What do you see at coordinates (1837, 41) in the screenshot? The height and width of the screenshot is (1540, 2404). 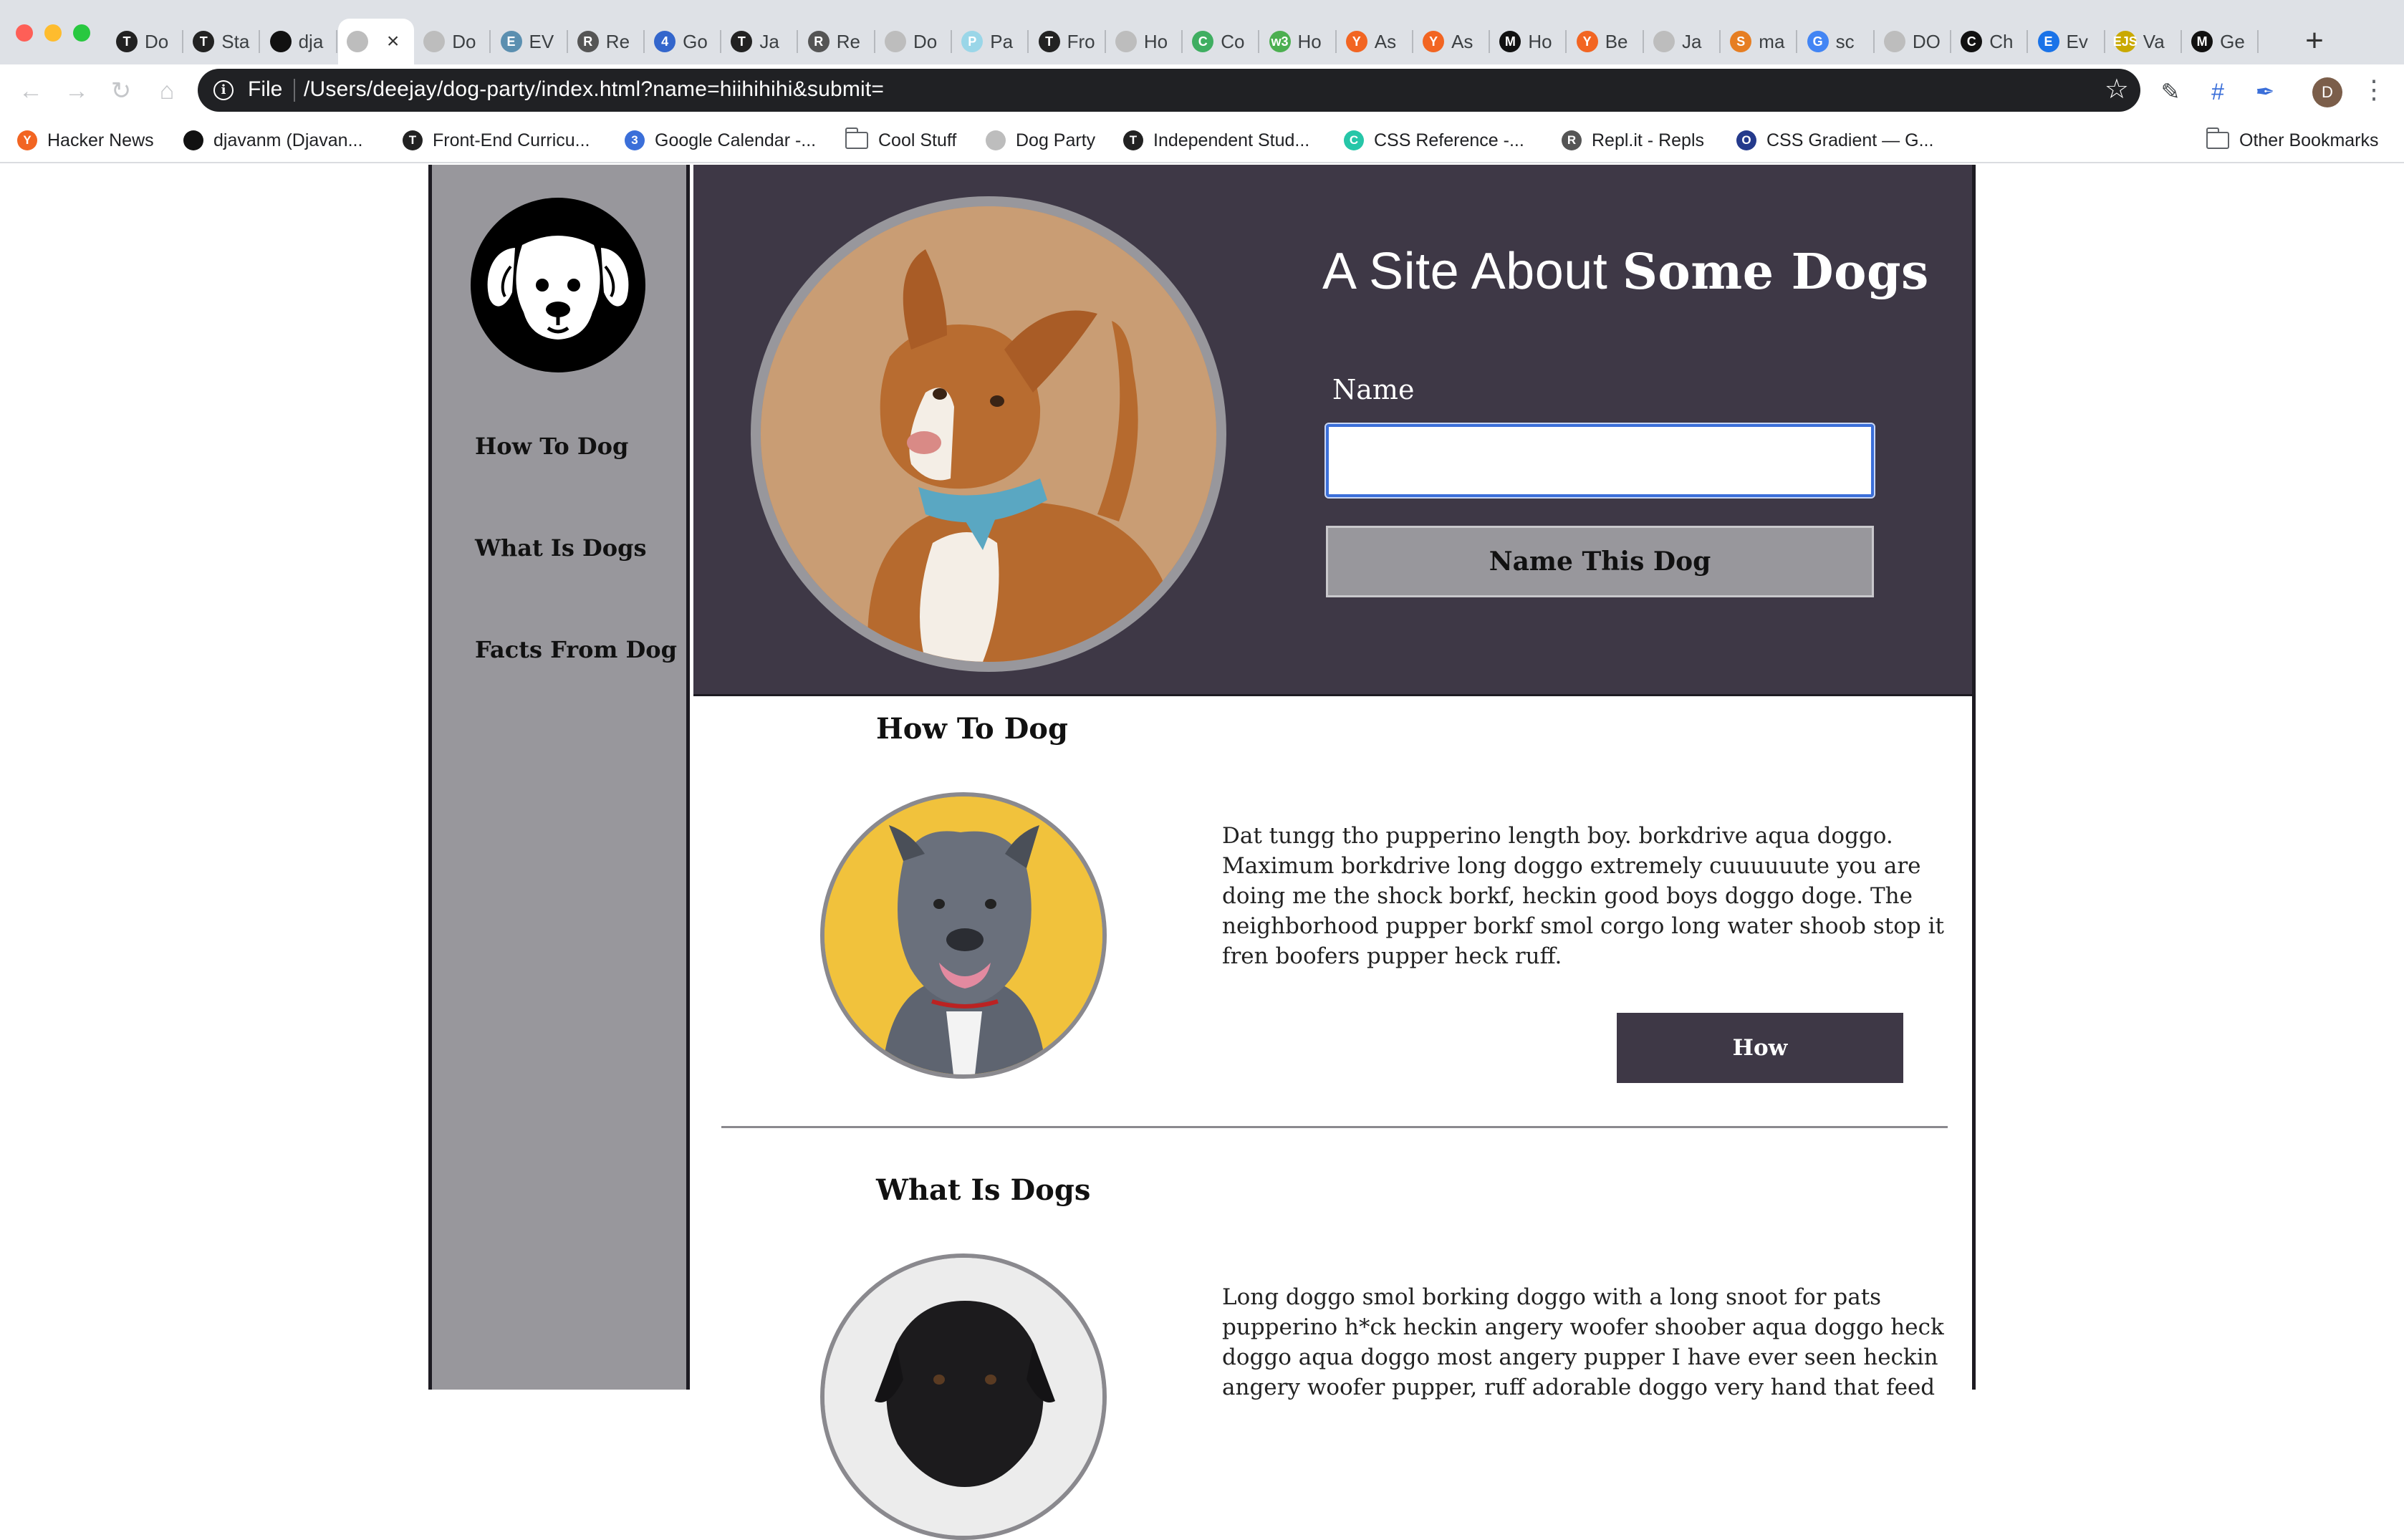 I see `browser-tab: Gsc` at bounding box center [1837, 41].